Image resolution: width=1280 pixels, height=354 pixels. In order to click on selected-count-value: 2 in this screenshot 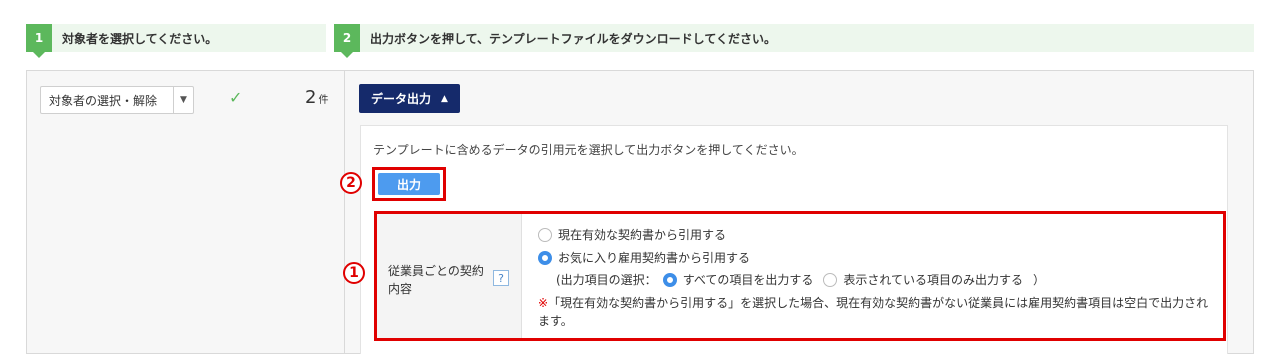, I will do `click(311, 97)`.